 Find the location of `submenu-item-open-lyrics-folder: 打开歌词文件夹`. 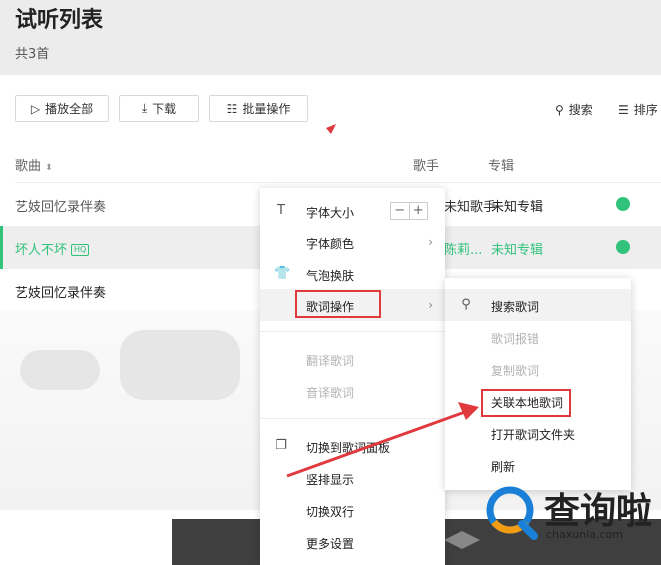

submenu-item-open-lyrics-folder: 打开歌词文件夹 is located at coordinates (538, 433).